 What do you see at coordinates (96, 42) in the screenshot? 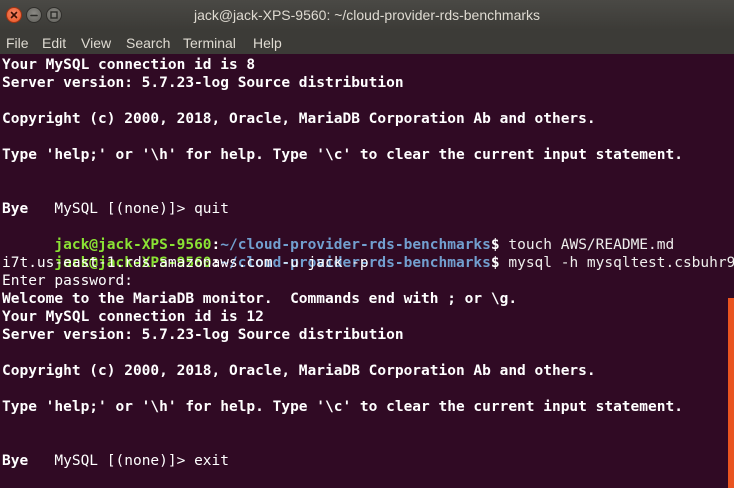
I see `menu-view: View` at bounding box center [96, 42].